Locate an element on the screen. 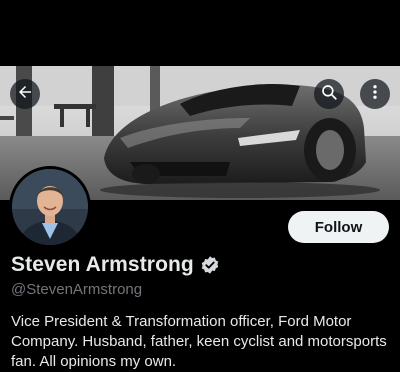  back-button is located at coordinates (25, 94).